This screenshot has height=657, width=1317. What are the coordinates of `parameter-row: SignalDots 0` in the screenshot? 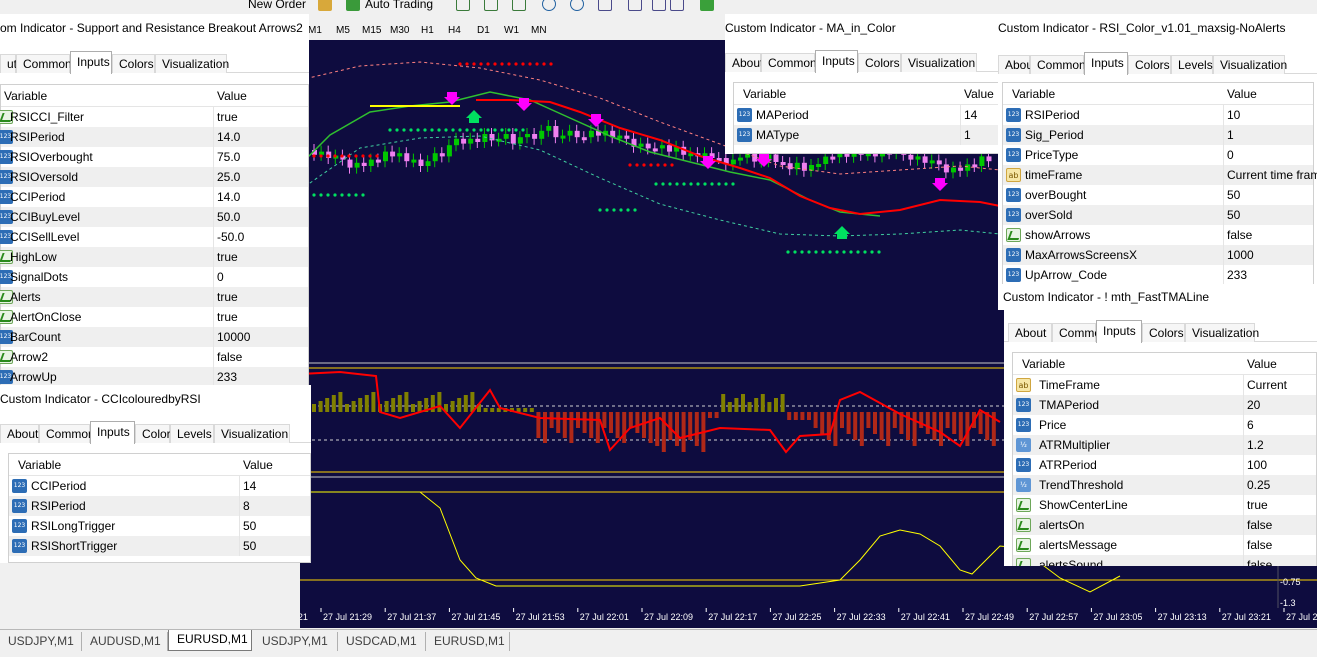 It's located at (154, 277).